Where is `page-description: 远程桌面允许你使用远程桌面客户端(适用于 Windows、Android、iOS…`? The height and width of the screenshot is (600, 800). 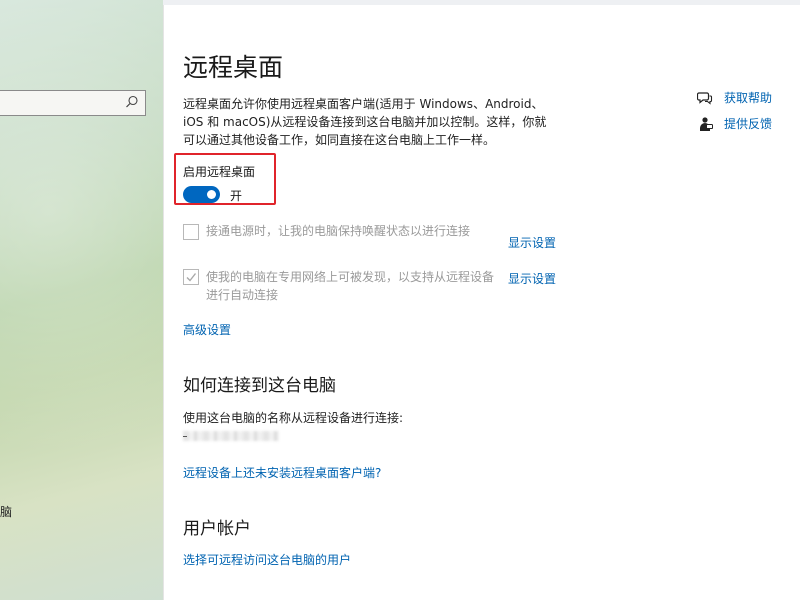 page-description: 远程桌面允许你使用远程桌面客户端(适用于 Windows、Android、iOS… is located at coordinates (365, 122).